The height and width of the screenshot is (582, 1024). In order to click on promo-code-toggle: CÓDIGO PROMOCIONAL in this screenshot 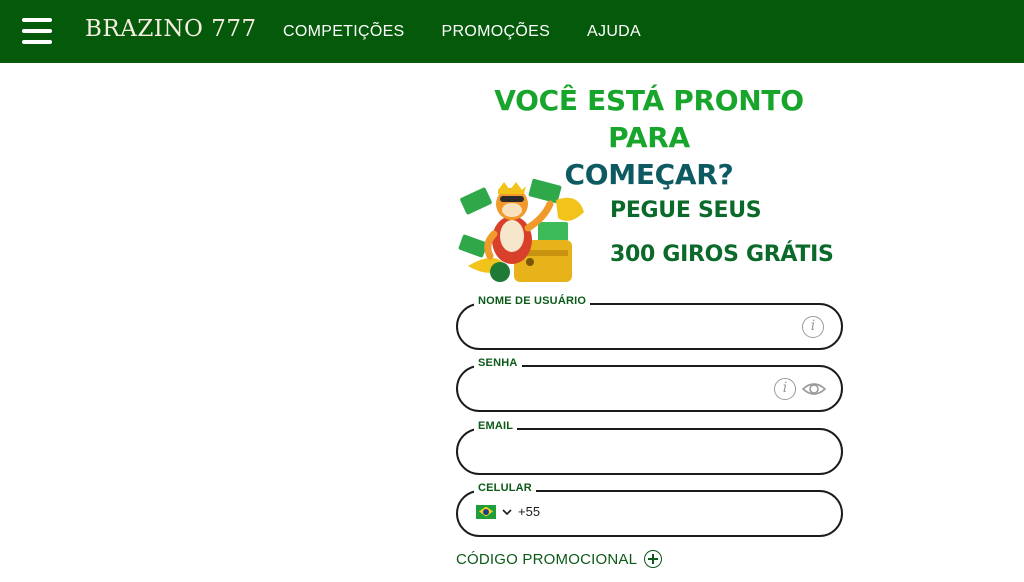, I will do `click(559, 559)`.